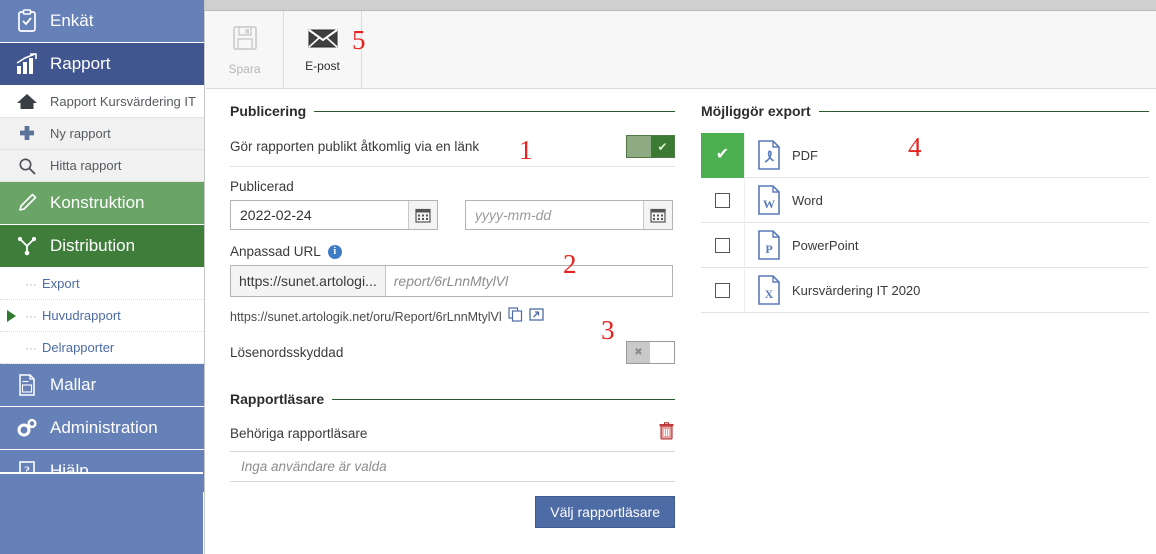 Image resolution: width=1156 pixels, height=554 pixels. I want to click on info-icon: i, so click(334, 251).